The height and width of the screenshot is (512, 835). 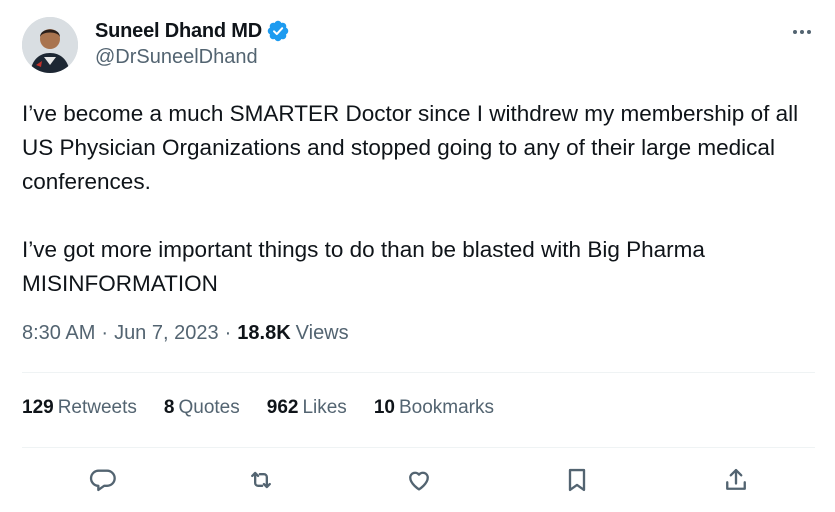 I want to click on views-label: Views, so click(x=322, y=333).